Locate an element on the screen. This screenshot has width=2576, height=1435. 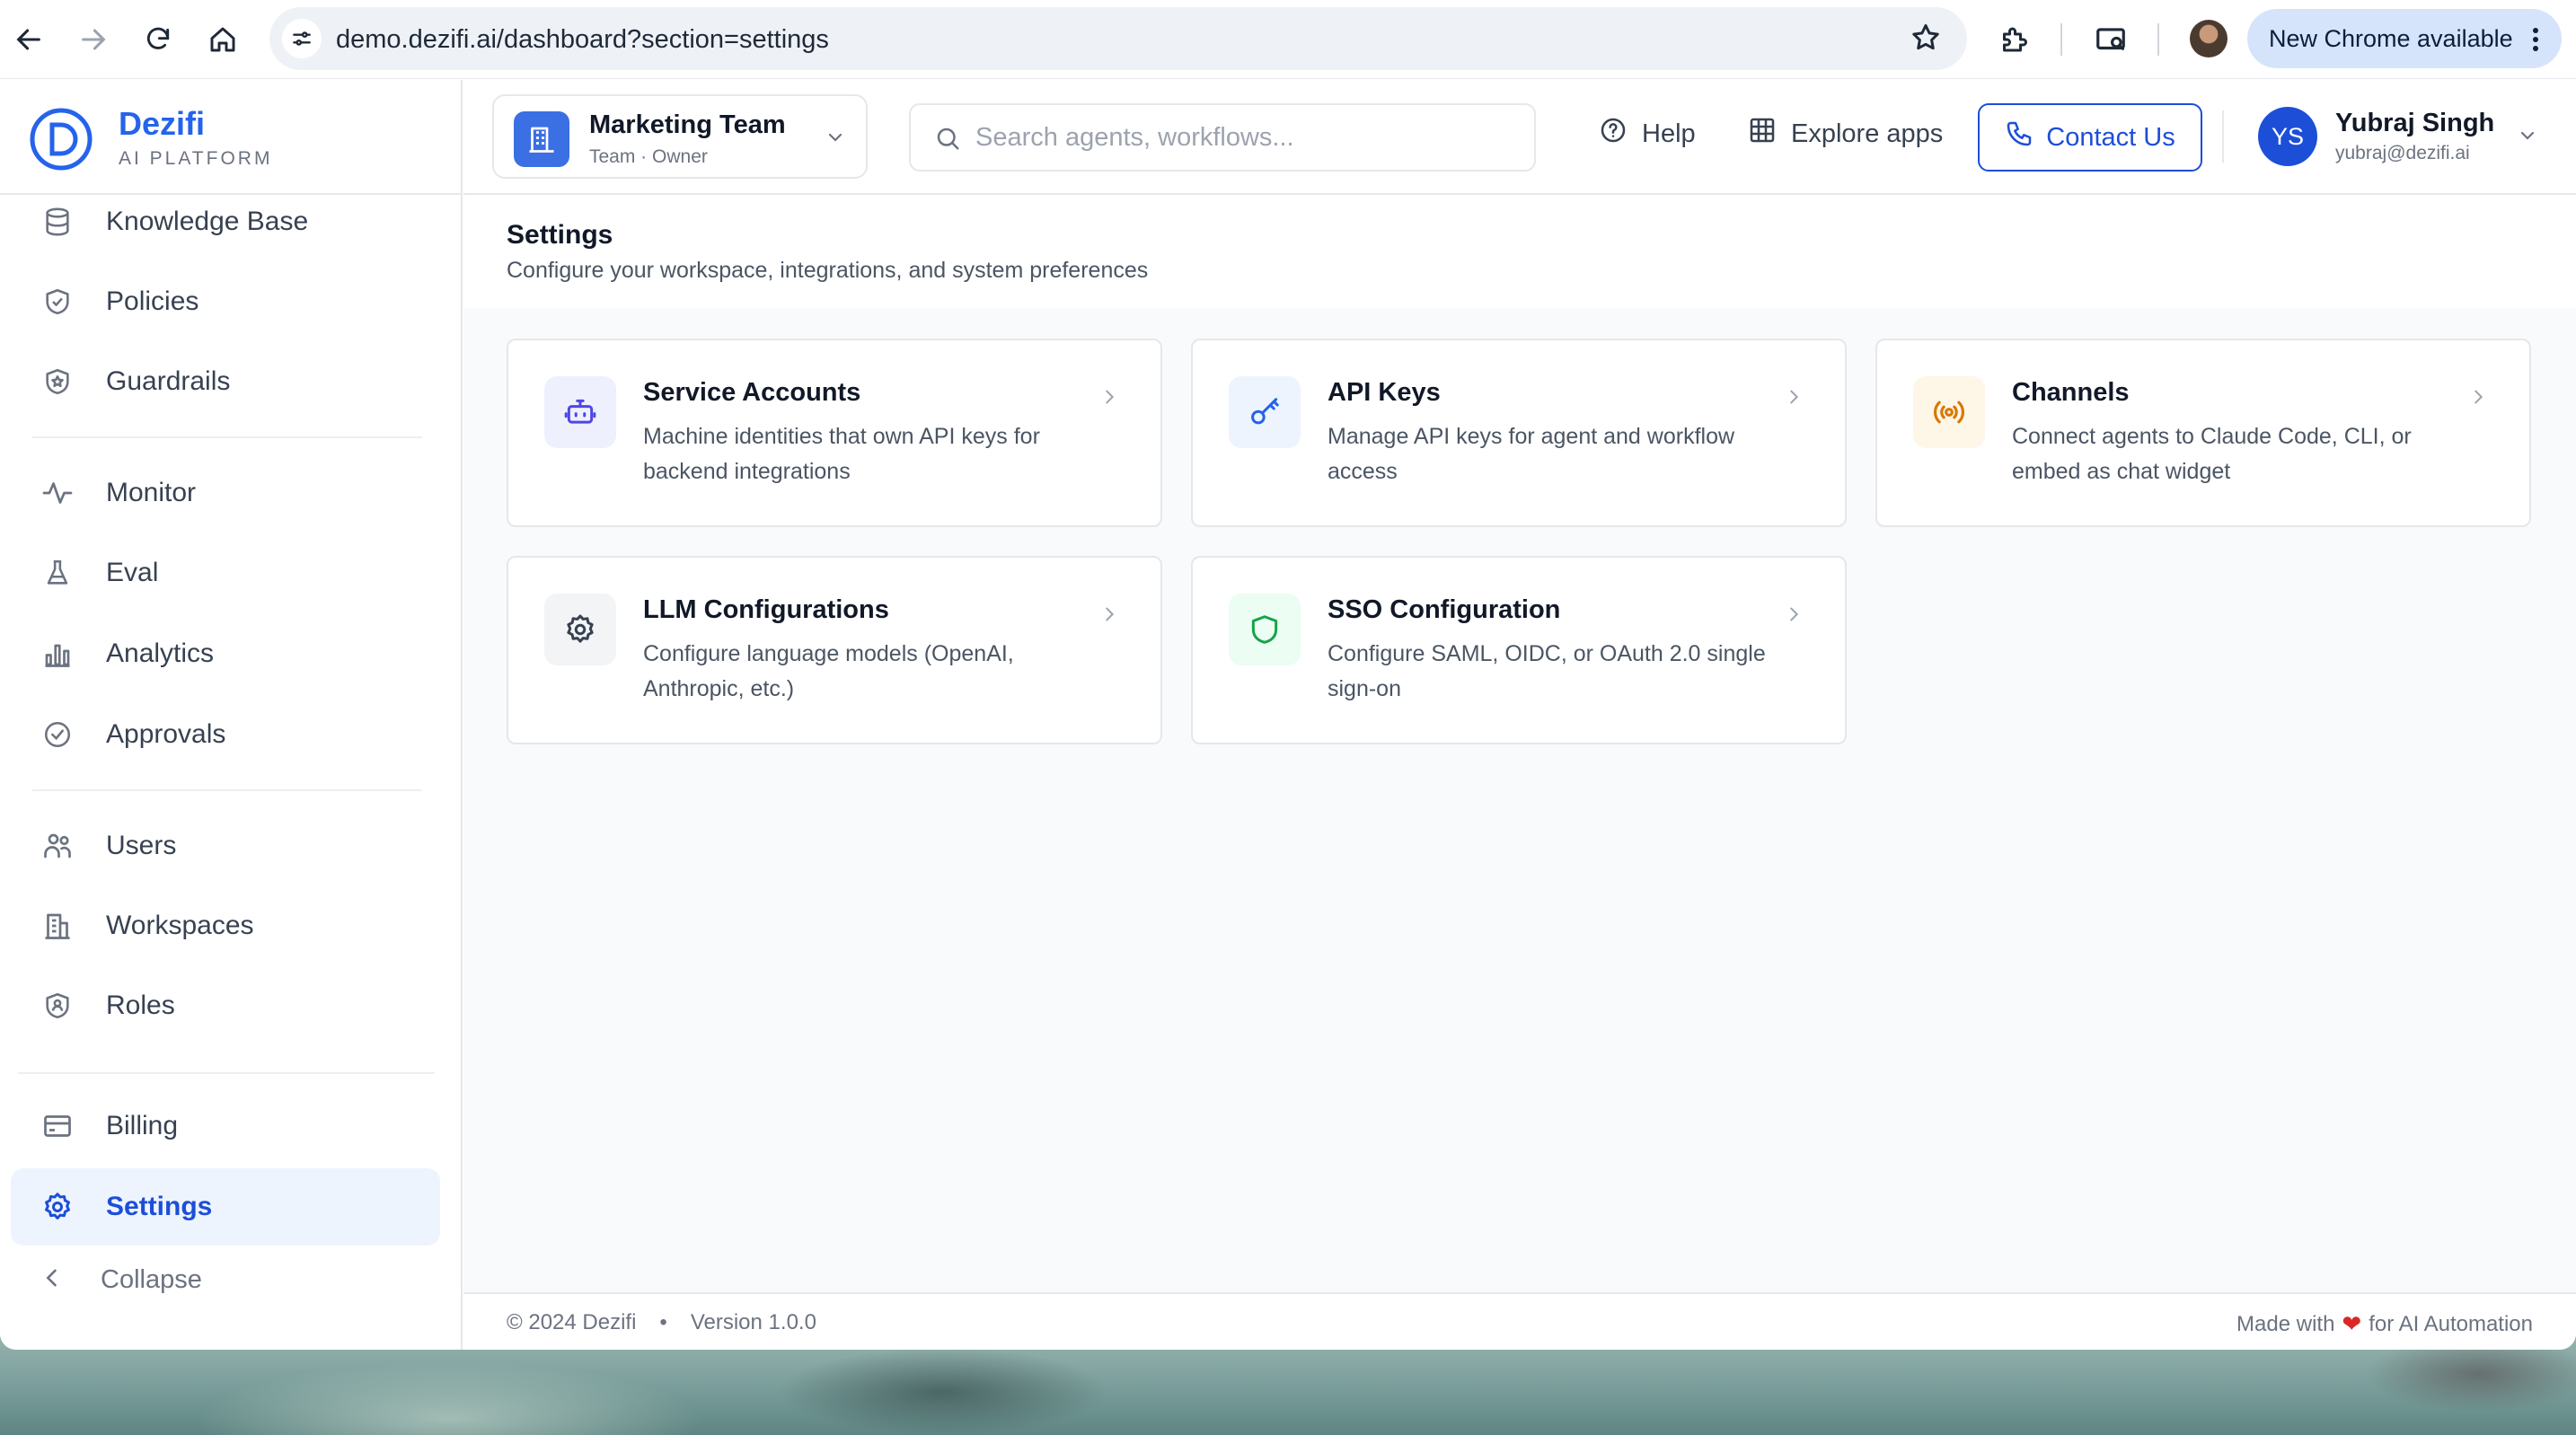
team-role: Team · Owner is located at coordinates (648, 156).